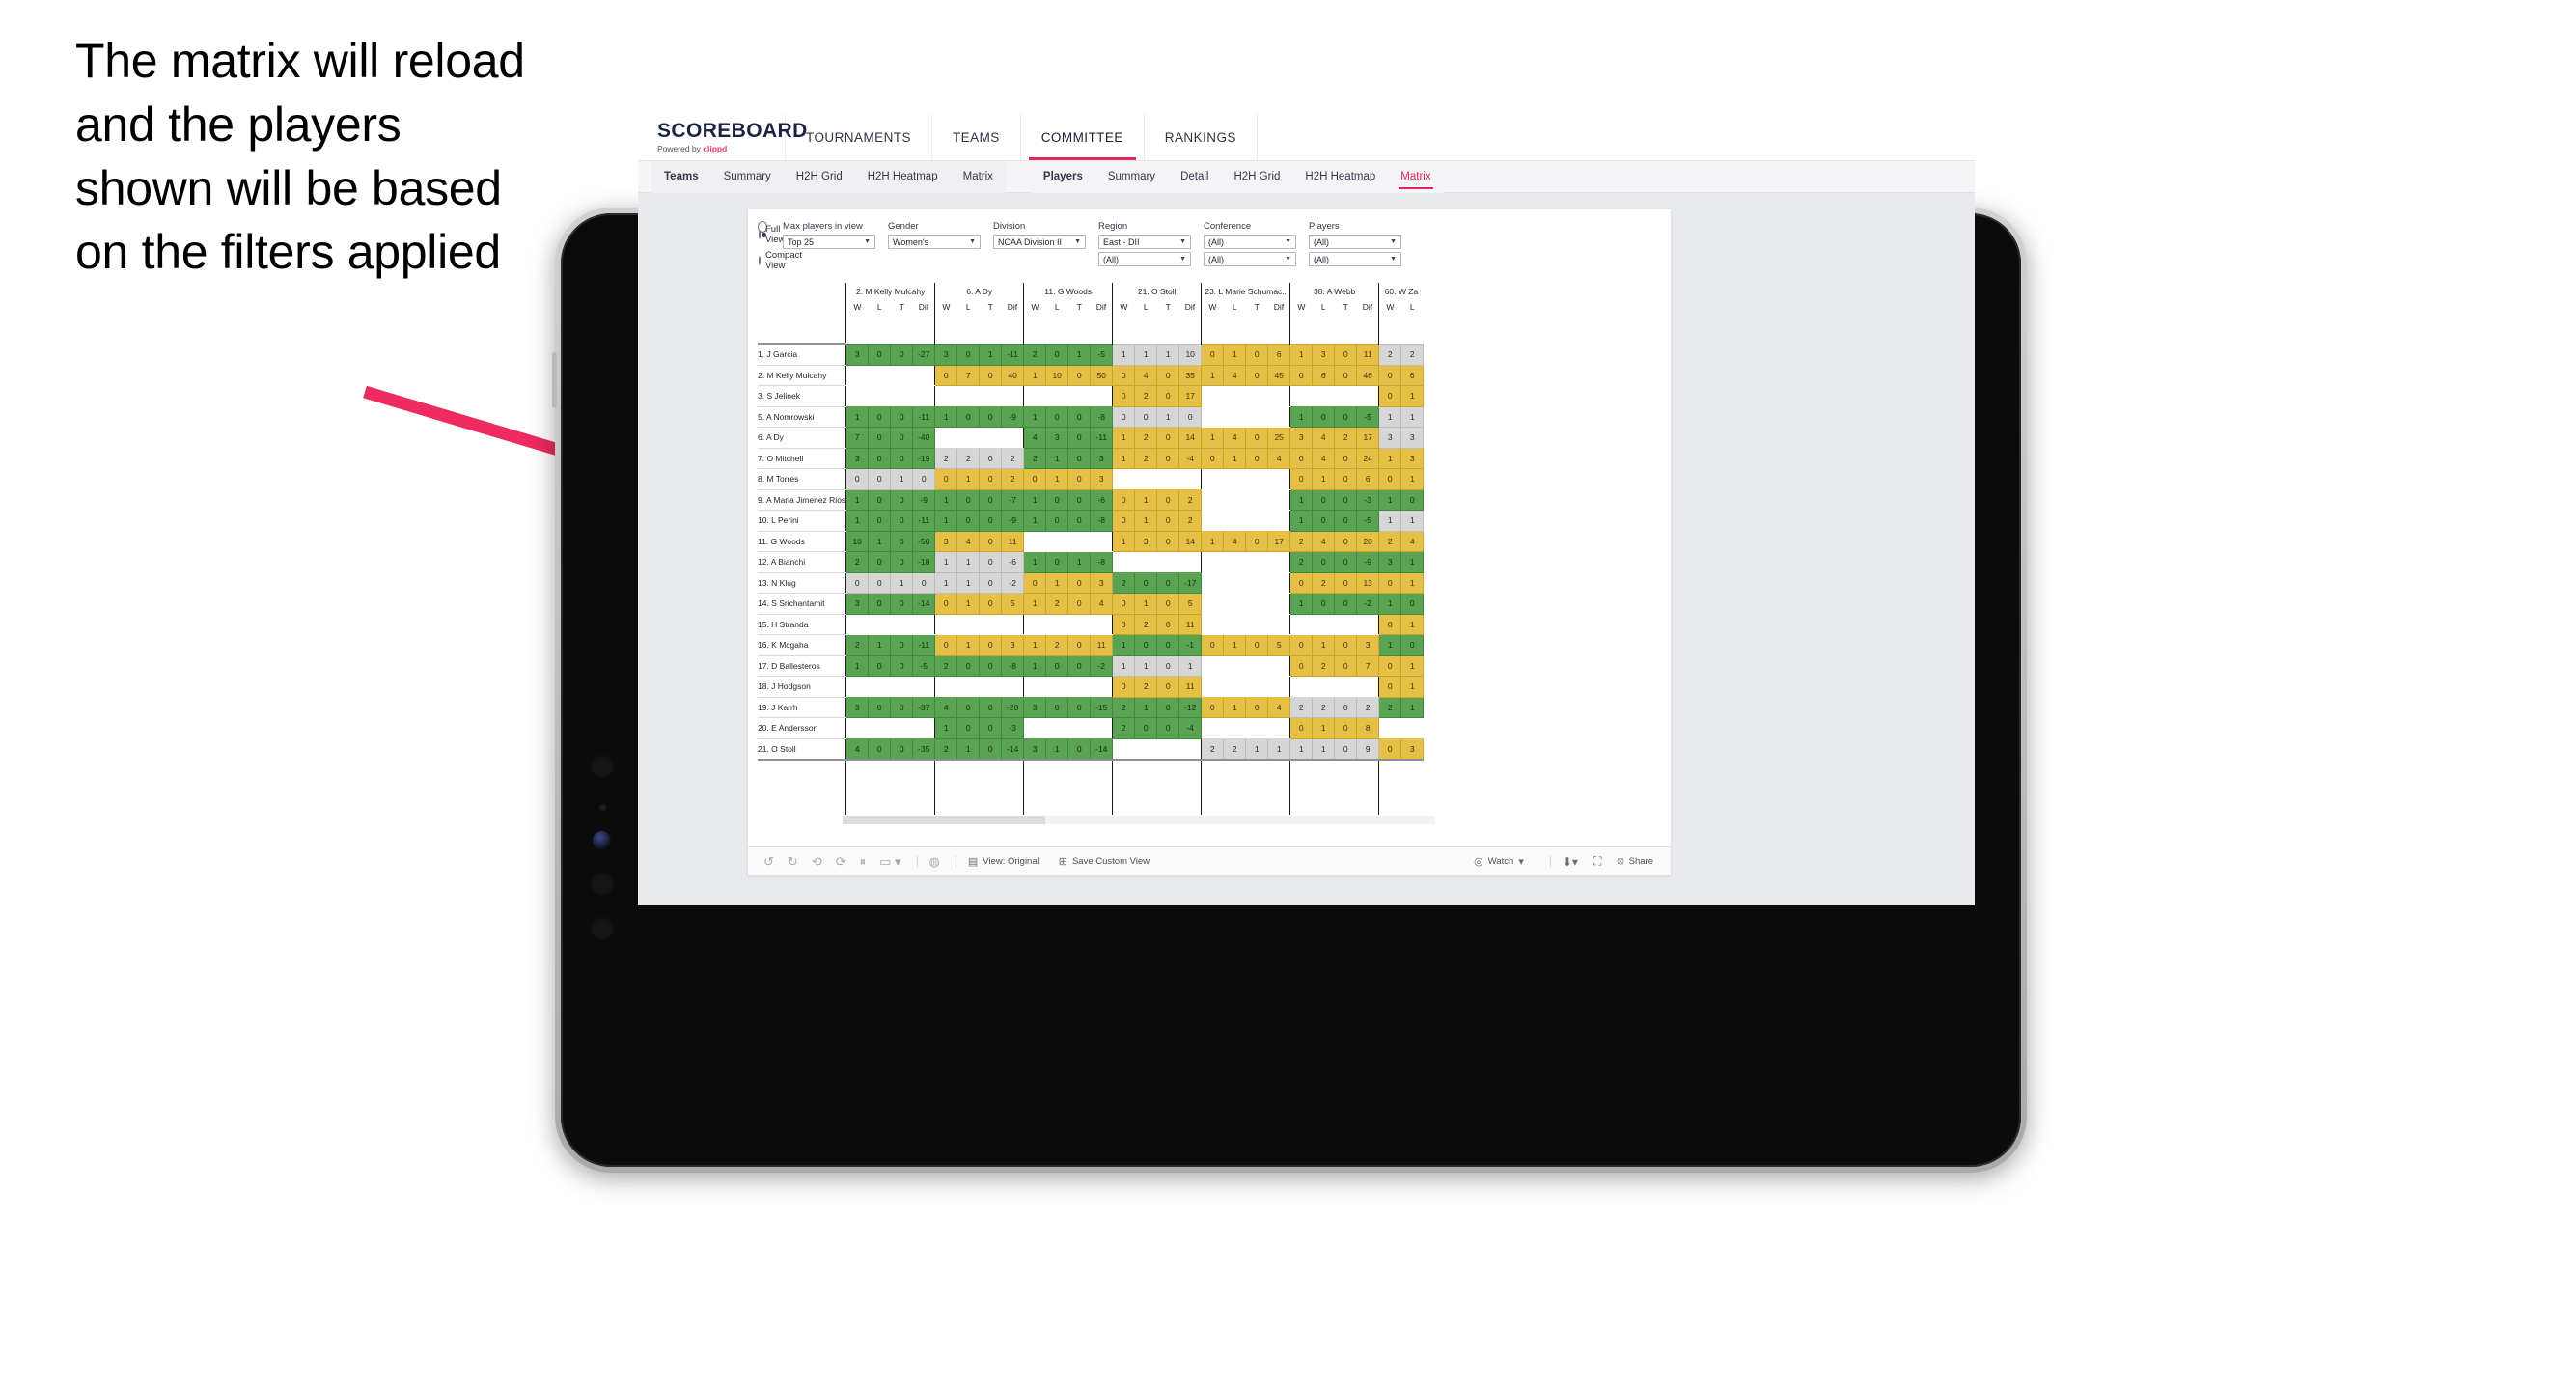 The width and height of the screenshot is (2576, 1386). What do you see at coordinates (1034, 307) in the screenshot?
I see `matrix-subheader-w: W` at bounding box center [1034, 307].